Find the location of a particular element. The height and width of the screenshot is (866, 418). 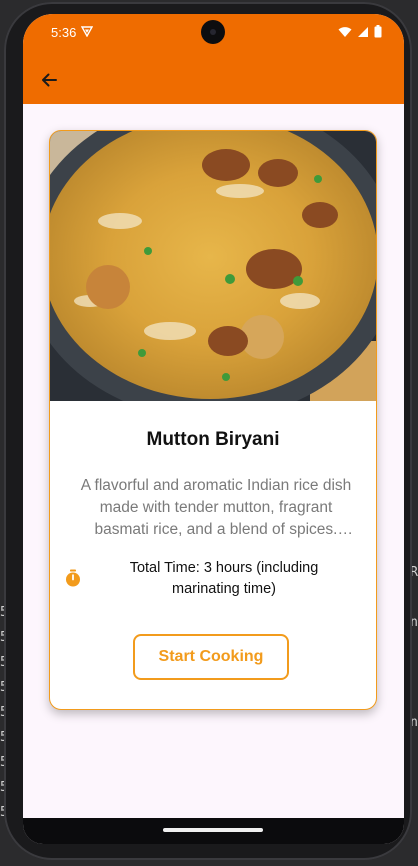

recipe-title: Mutton Biryani is located at coordinates (213, 439).